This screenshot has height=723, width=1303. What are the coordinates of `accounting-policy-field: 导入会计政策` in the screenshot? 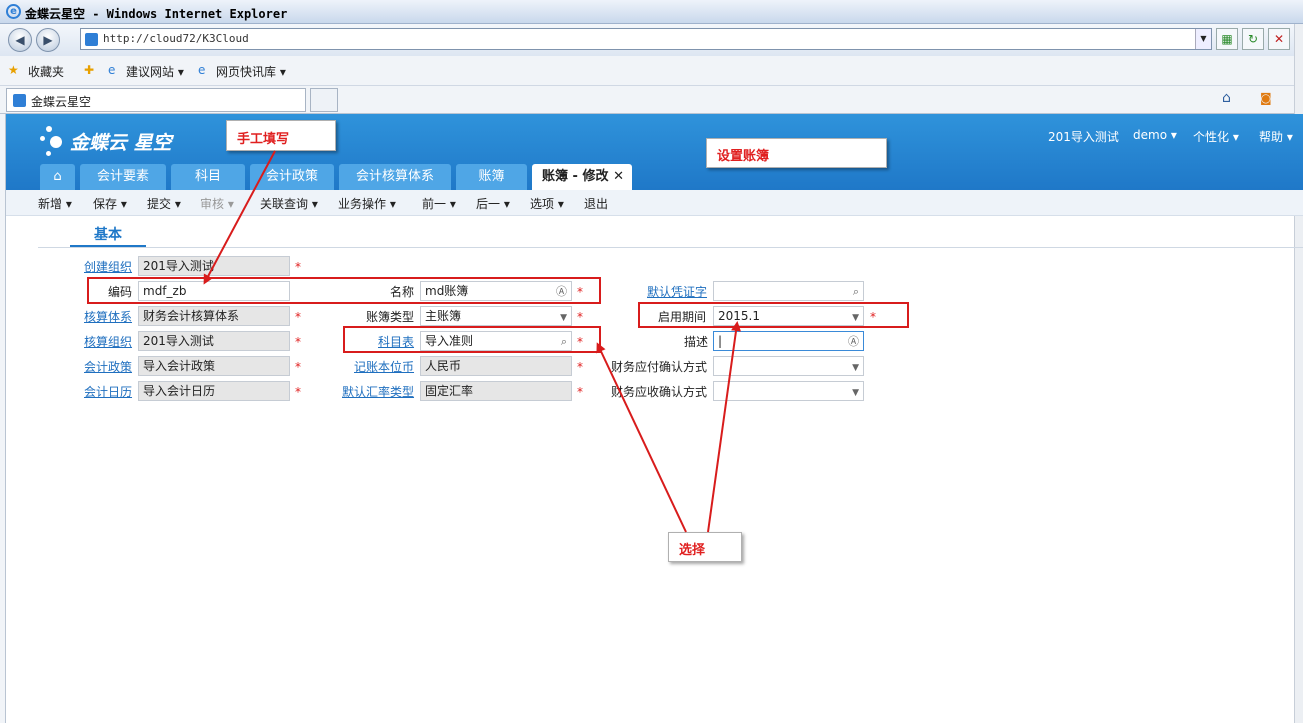 It's located at (214, 366).